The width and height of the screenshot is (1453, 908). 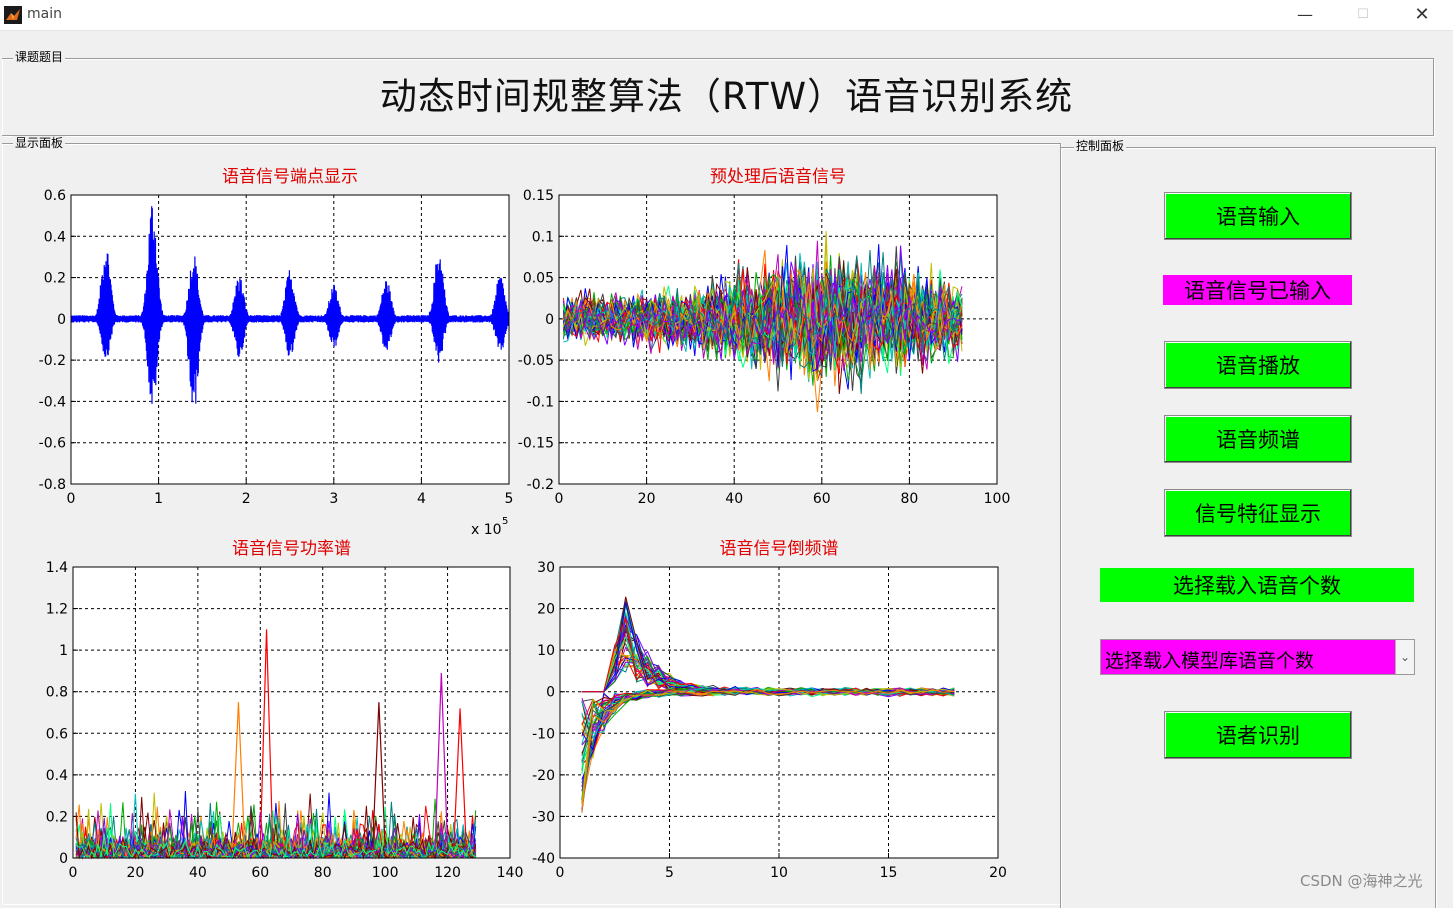 I want to click on x-tick-label: 15, so click(x=889, y=873).